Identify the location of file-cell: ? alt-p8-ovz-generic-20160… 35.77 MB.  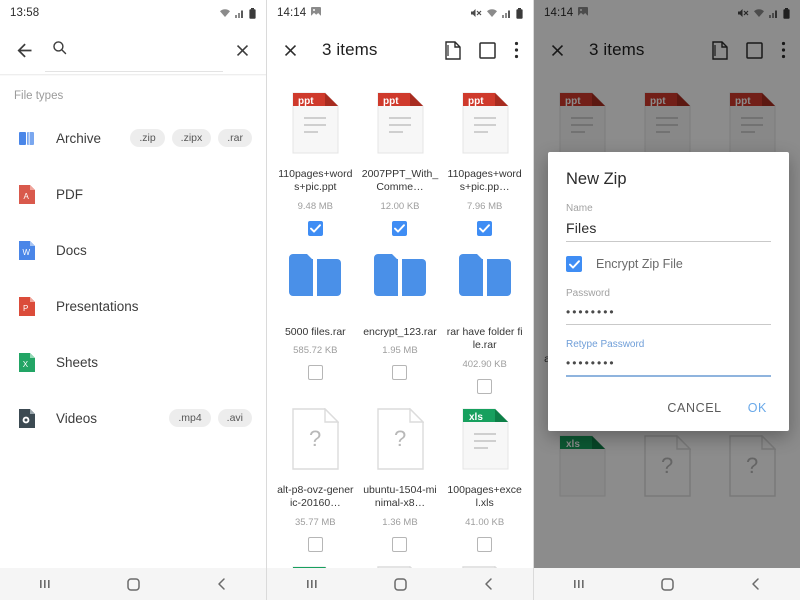
(315, 477).